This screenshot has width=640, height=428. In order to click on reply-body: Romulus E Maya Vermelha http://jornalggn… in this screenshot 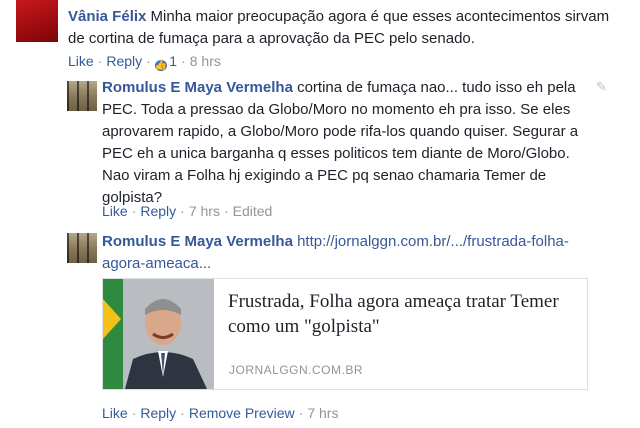, I will do `click(345, 253)`.